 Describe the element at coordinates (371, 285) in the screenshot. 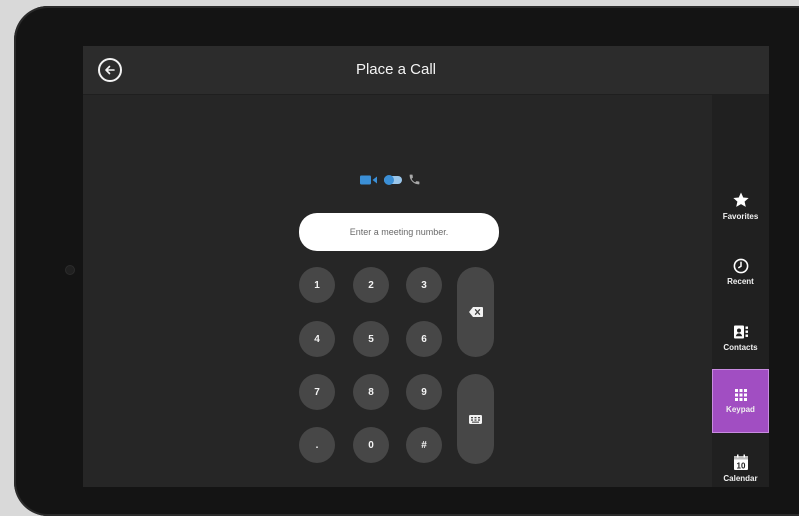

I see `key-2: 2` at that location.